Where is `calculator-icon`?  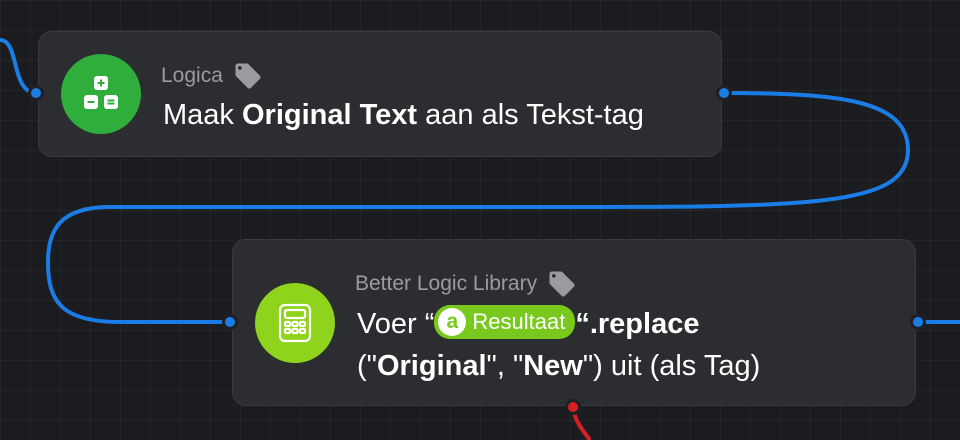 calculator-icon is located at coordinates (295, 323).